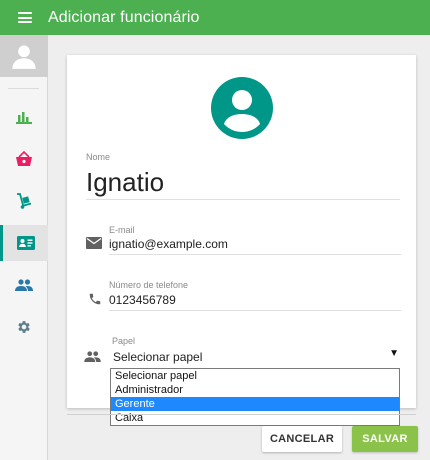 The height and width of the screenshot is (460, 430). I want to click on phone-underline, so click(255, 310).